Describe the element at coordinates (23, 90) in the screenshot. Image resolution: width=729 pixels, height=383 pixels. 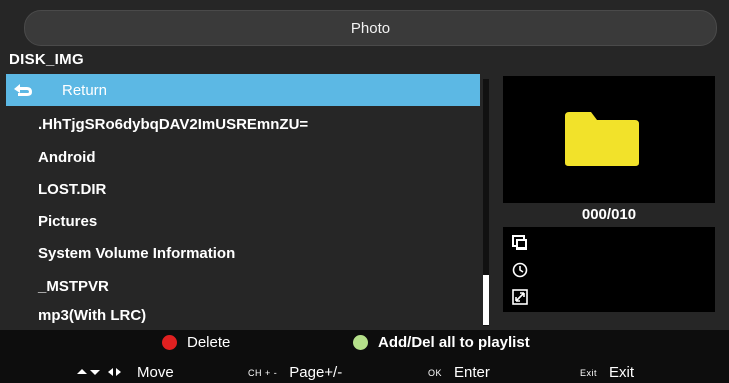
I see `return-icon` at that location.